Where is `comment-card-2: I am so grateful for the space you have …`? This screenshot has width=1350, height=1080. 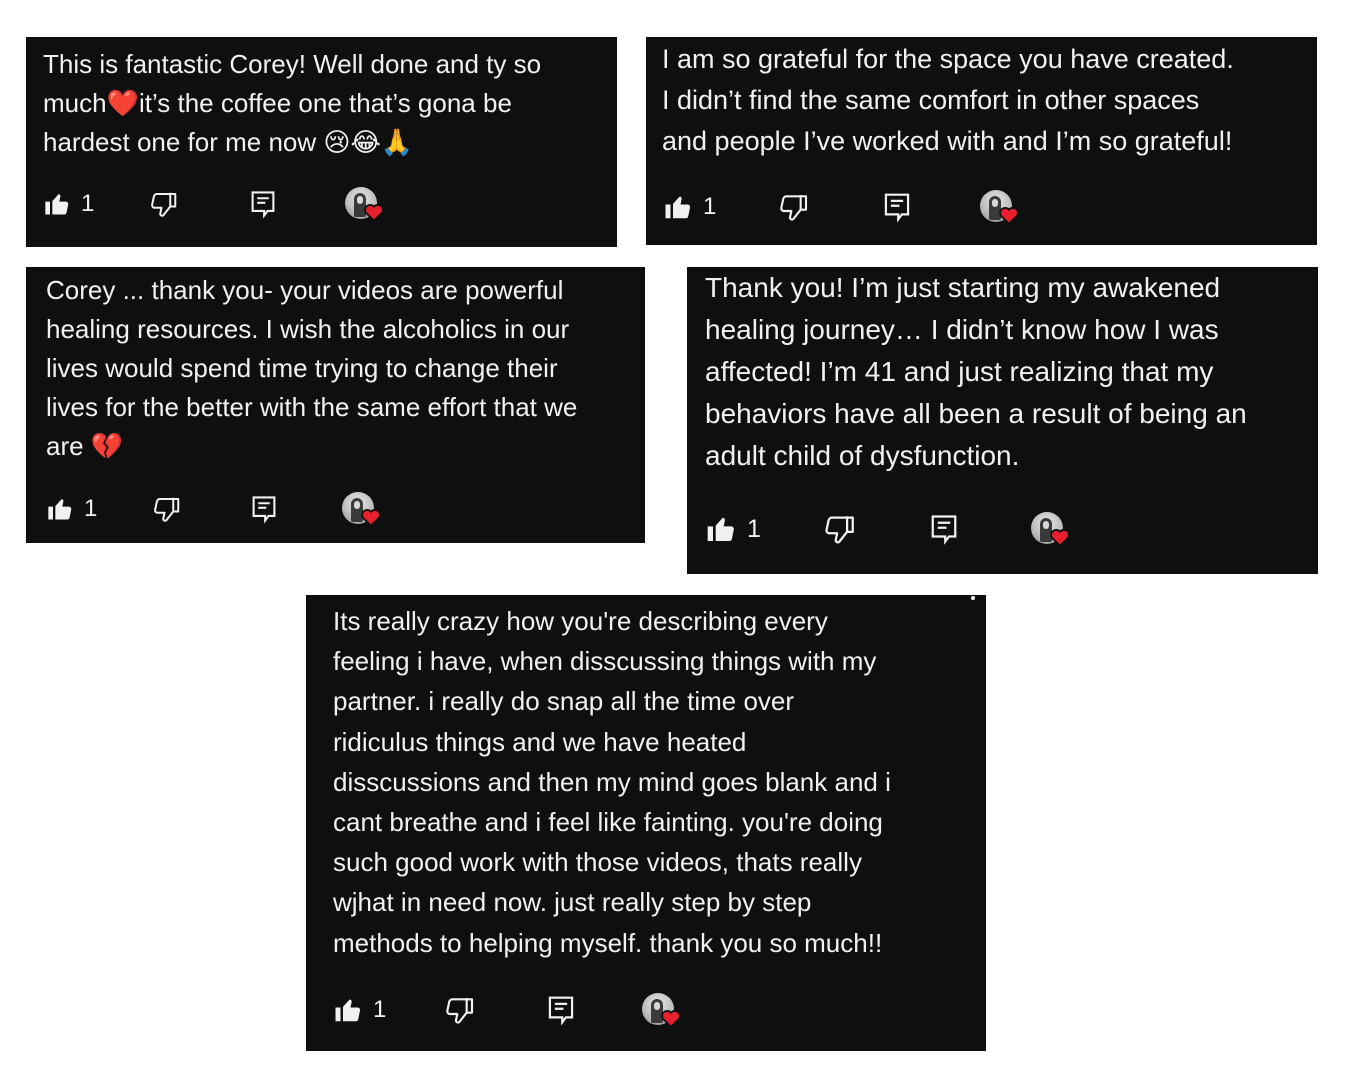
comment-card-2: I am so grateful for the space you have … is located at coordinates (981, 141).